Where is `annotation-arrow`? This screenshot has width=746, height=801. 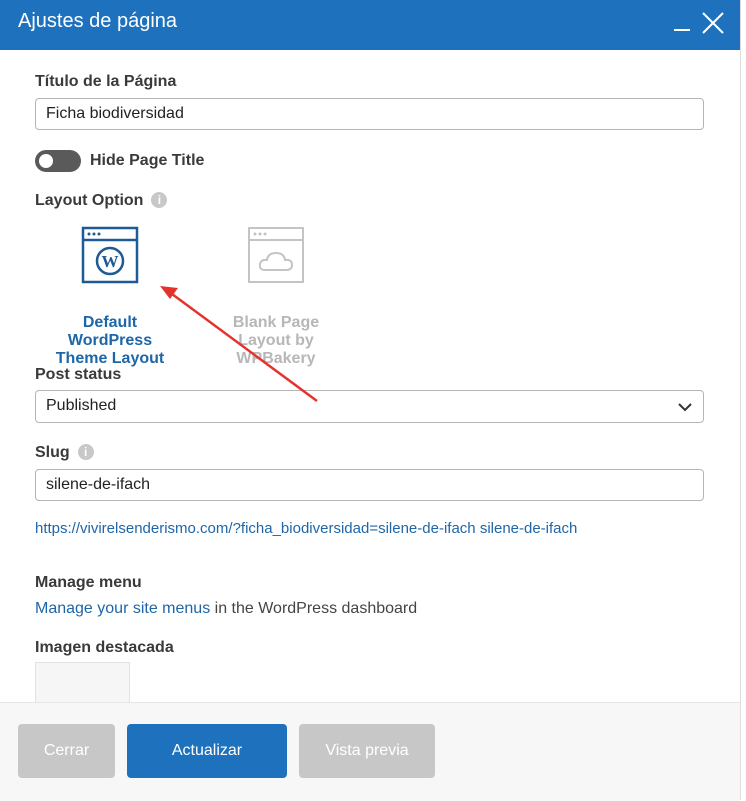 annotation-arrow is located at coordinates (239, 344).